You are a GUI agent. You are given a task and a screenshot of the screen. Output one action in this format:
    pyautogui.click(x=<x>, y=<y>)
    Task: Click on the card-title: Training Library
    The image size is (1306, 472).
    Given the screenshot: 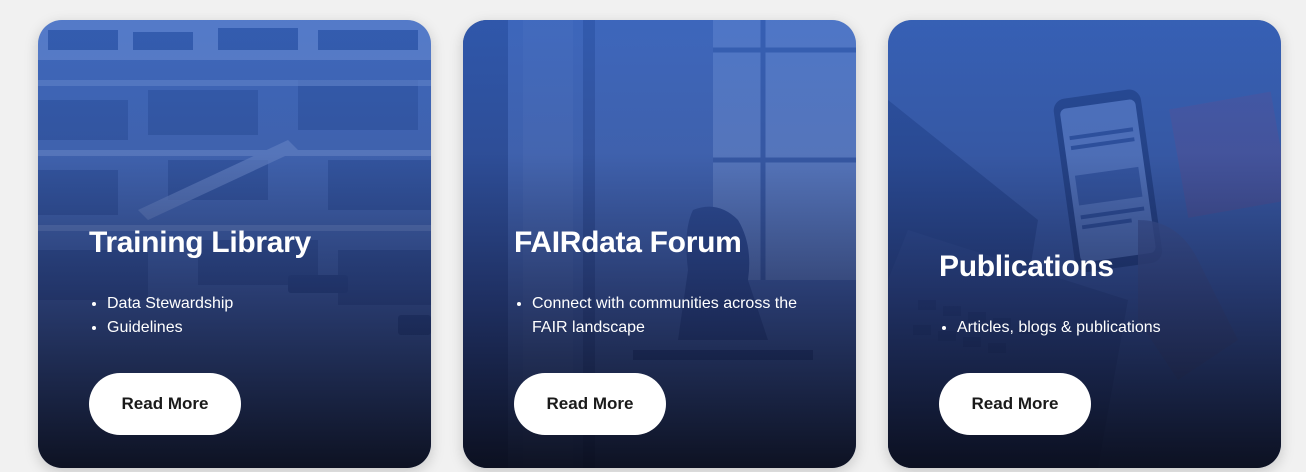 What is the action you would take?
    pyautogui.click(x=200, y=242)
    